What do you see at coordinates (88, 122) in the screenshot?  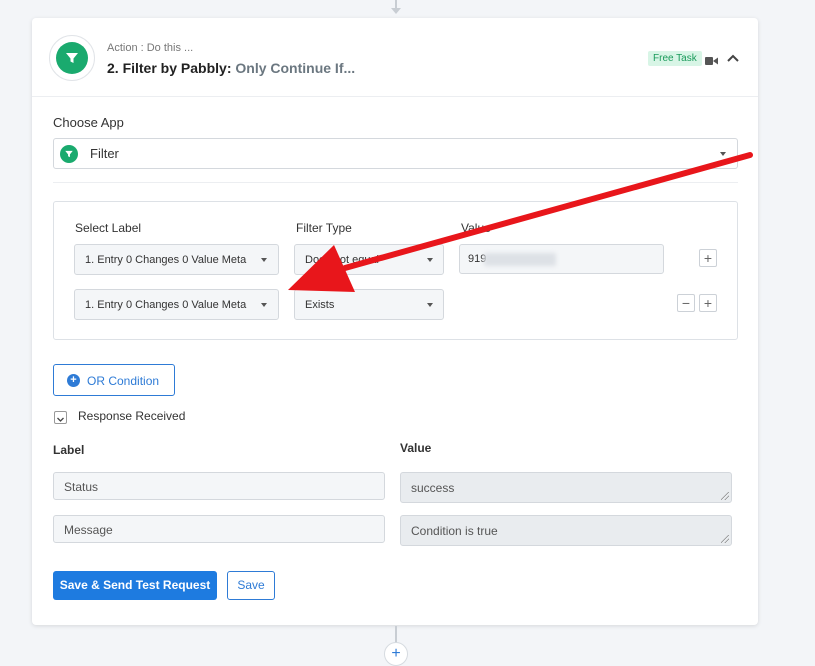 I see `choose-app-label: Choose App` at bounding box center [88, 122].